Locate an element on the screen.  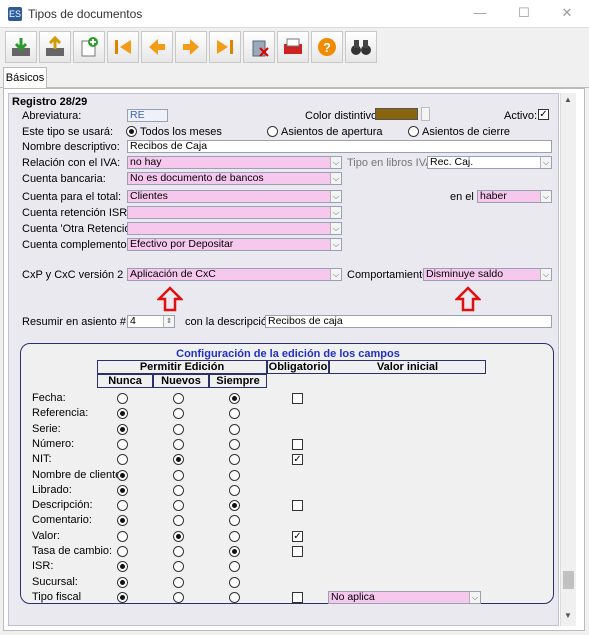
complemento-select: Efectivo por Depositar ⌵ is located at coordinates (234, 244).